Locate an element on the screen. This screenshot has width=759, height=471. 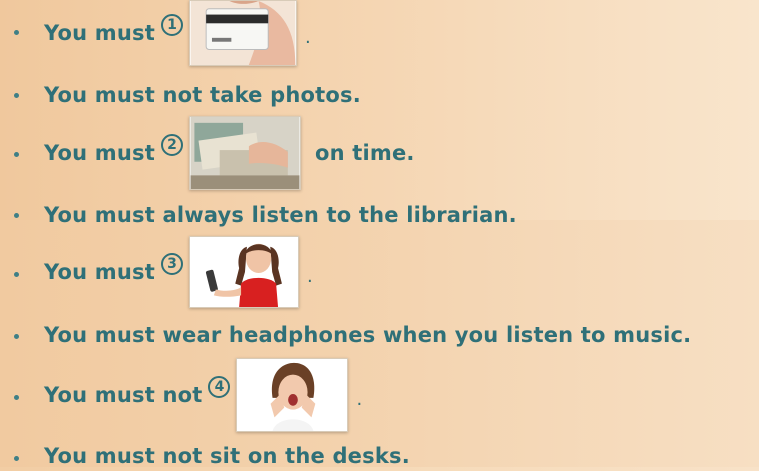
rule-7: You must not 4 . is located at coordinates (203, 395).